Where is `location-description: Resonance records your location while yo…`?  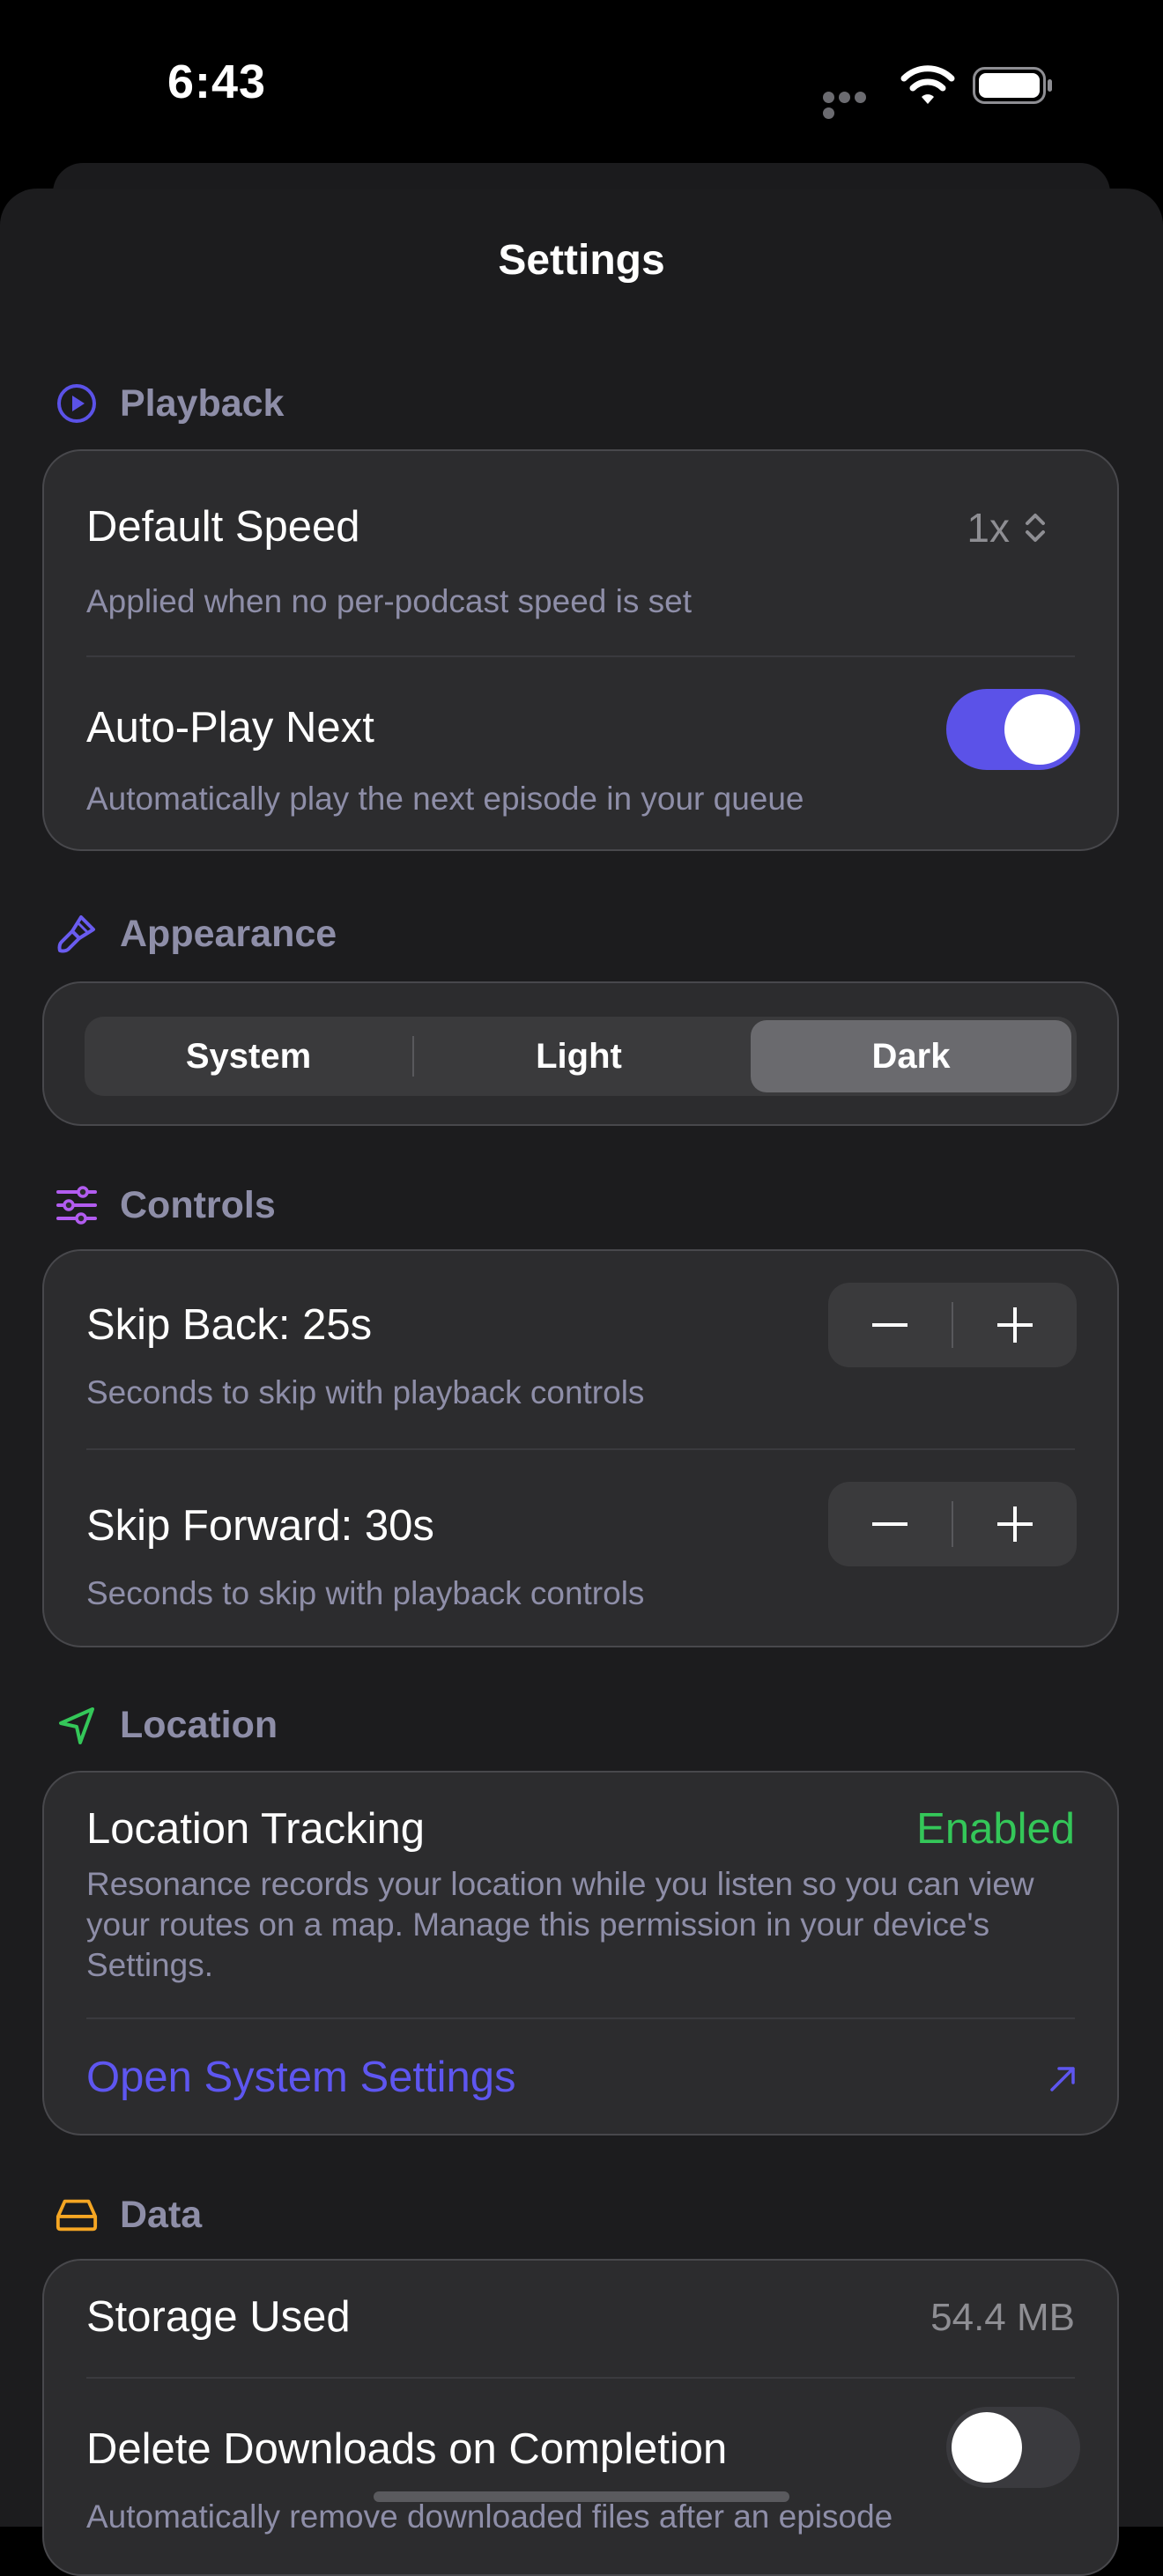 location-description: Resonance records your location while yo… is located at coordinates (560, 1925).